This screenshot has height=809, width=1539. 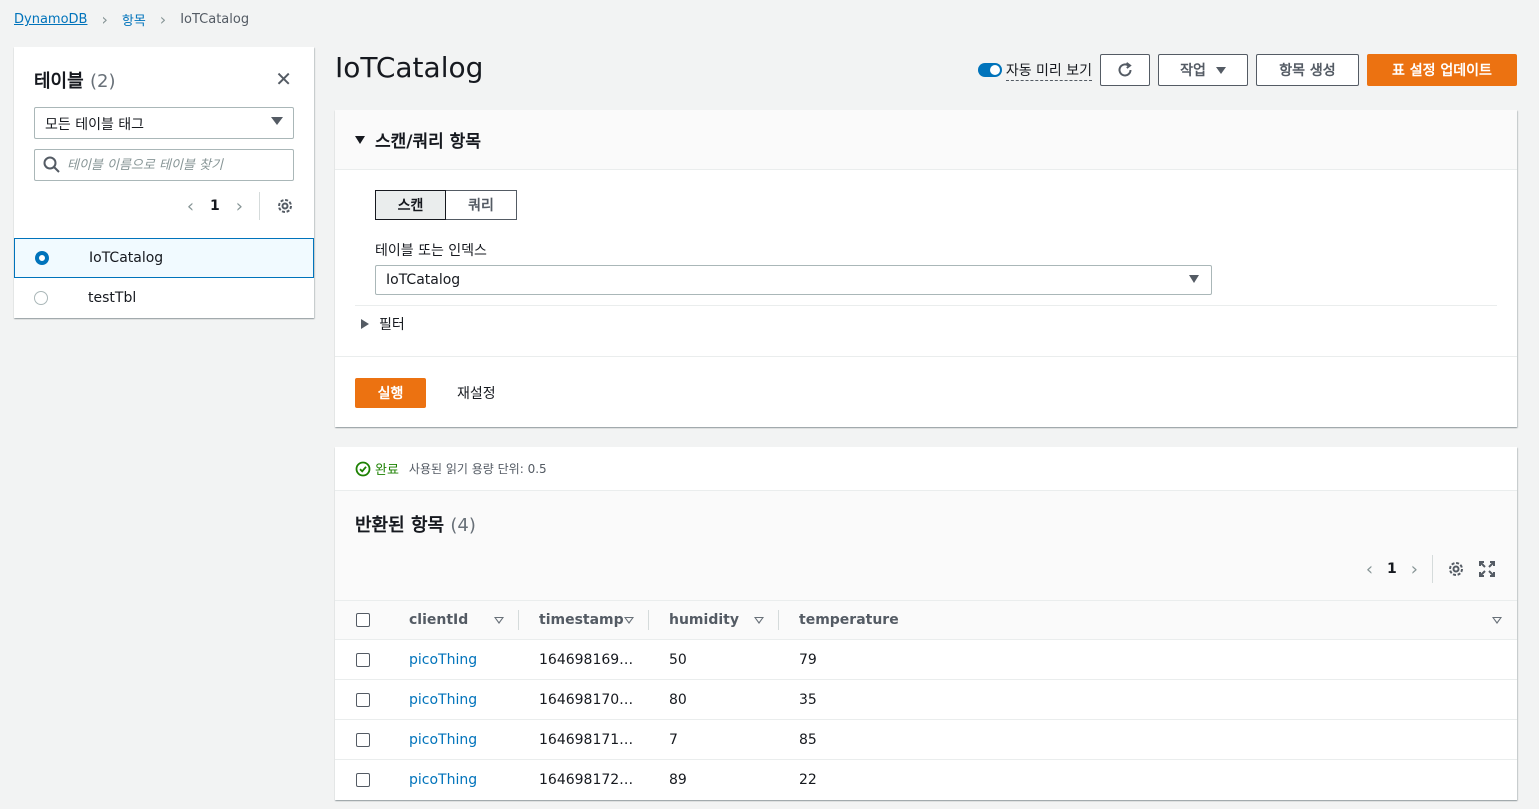 What do you see at coordinates (849, 620) in the screenshot?
I see `column-header-temperature: temperature` at bounding box center [849, 620].